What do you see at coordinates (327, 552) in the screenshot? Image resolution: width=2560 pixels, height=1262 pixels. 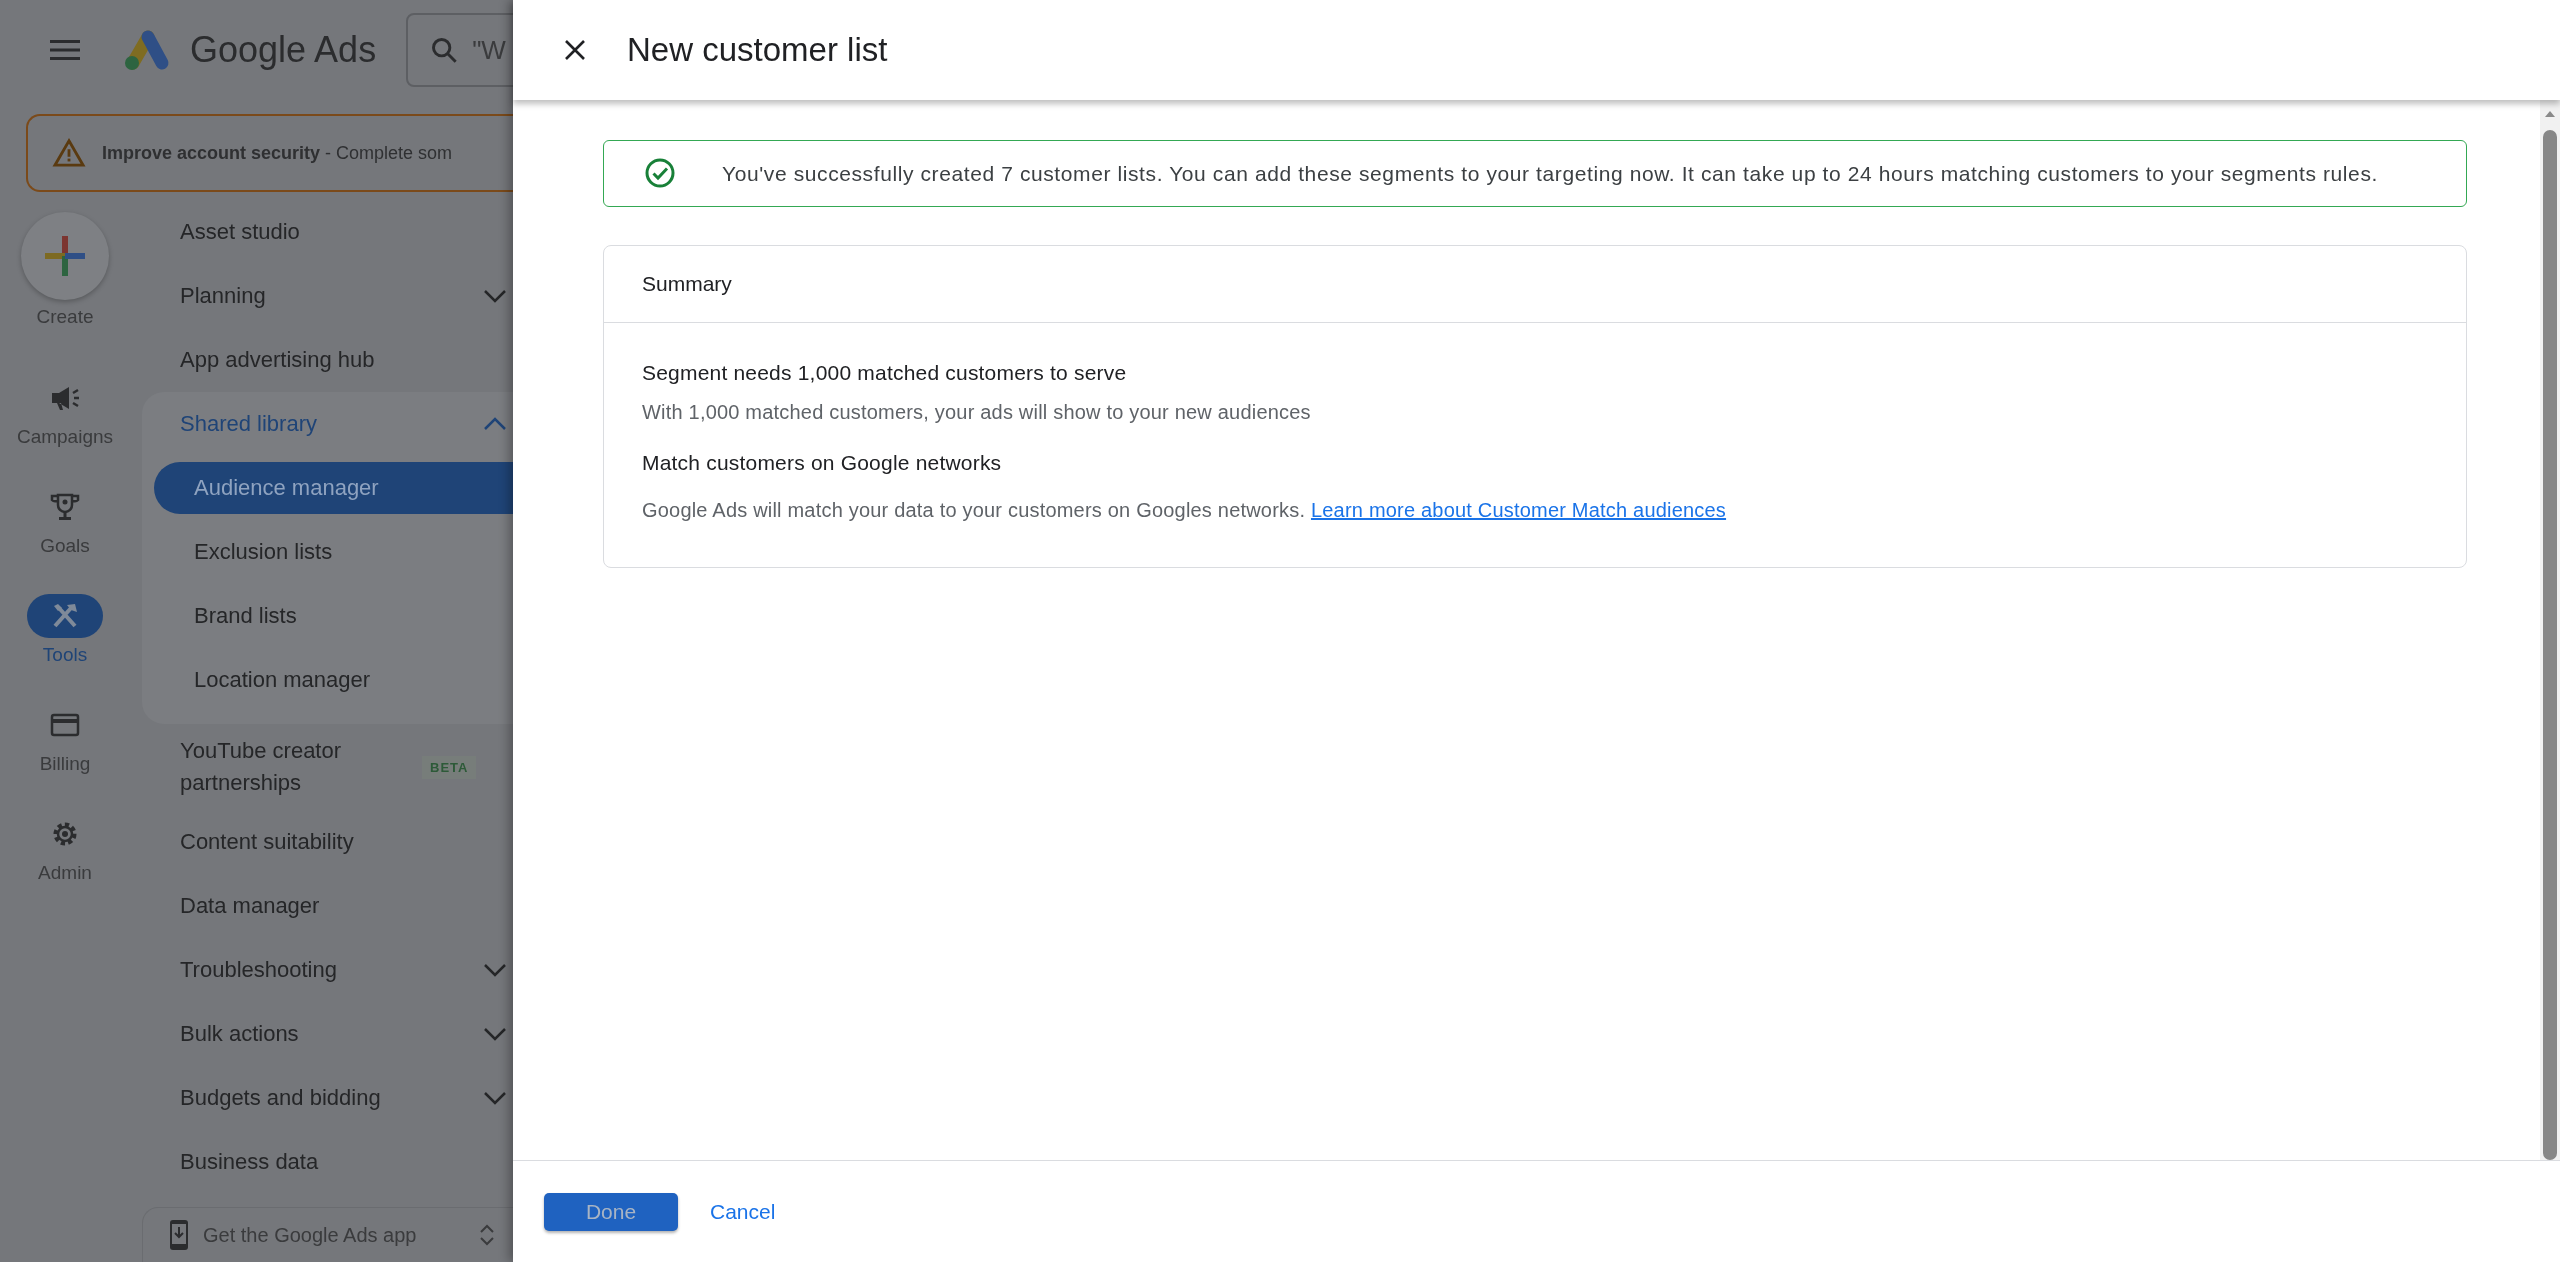 I see `nav-item: Exclusion lists` at bounding box center [327, 552].